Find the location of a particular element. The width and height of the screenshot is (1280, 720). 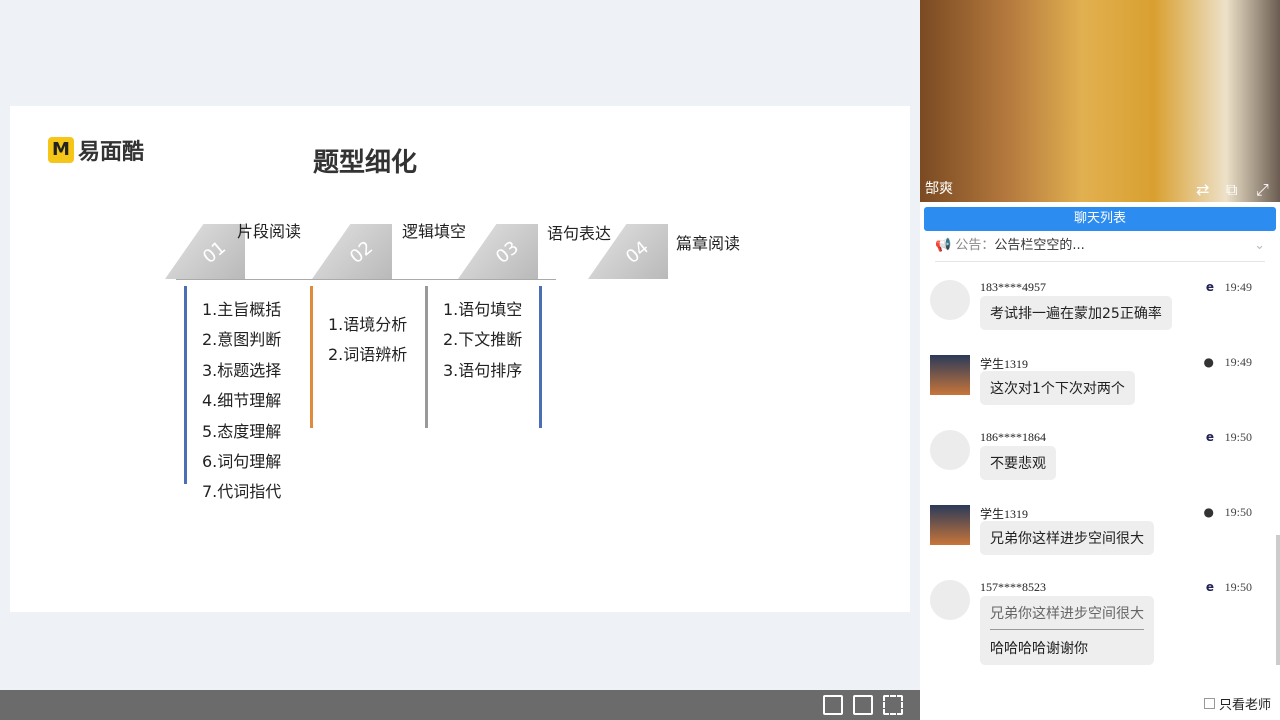

tab-label: 逻辑填空 is located at coordinates (434, 231).